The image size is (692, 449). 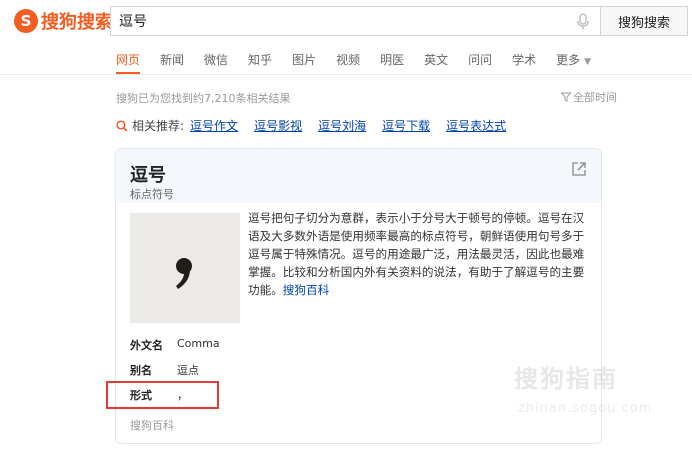 I want to click on tab-zhihu: 知乎, so click(x=260, y=61).